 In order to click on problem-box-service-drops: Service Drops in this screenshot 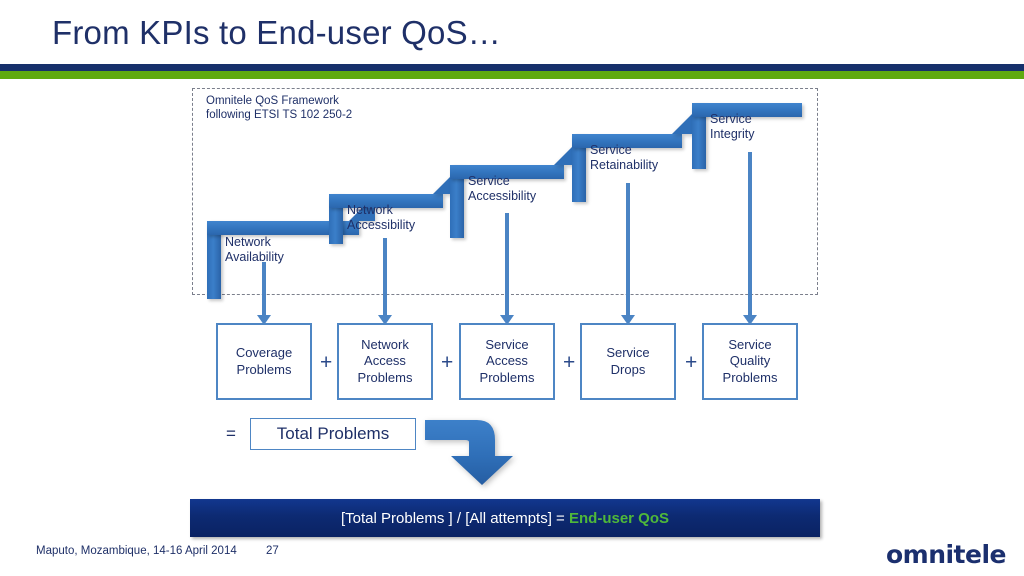, I will do `click(628, 361)`.